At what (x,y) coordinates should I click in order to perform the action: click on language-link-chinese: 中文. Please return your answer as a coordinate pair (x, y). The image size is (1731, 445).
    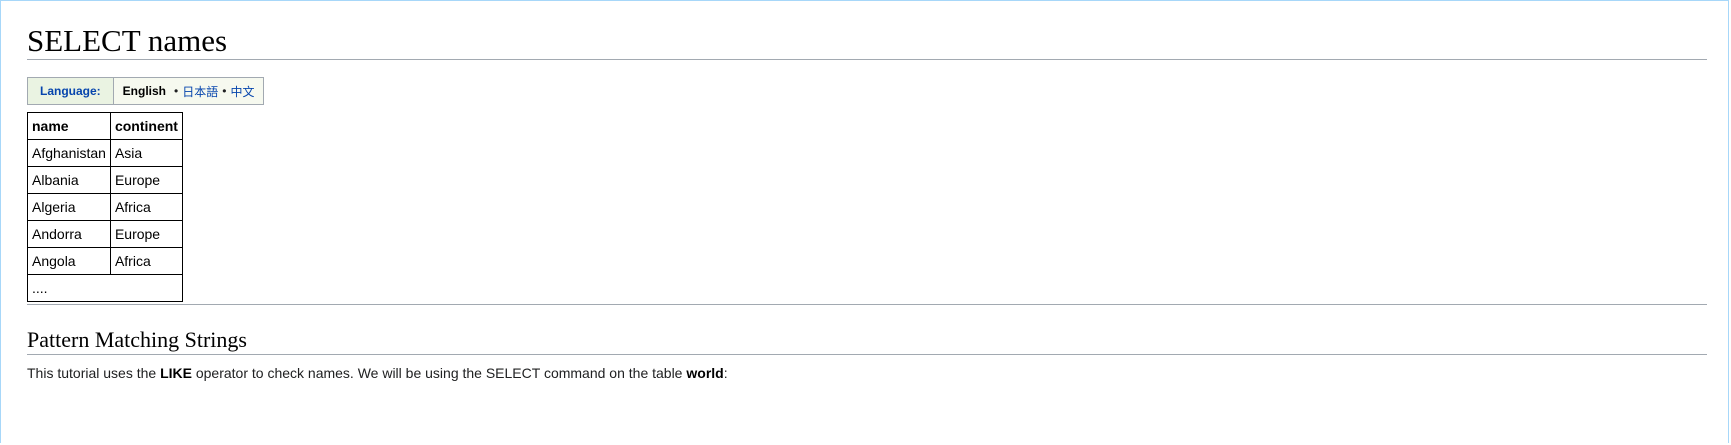
    Looking at the image, I should click on (242, 91).